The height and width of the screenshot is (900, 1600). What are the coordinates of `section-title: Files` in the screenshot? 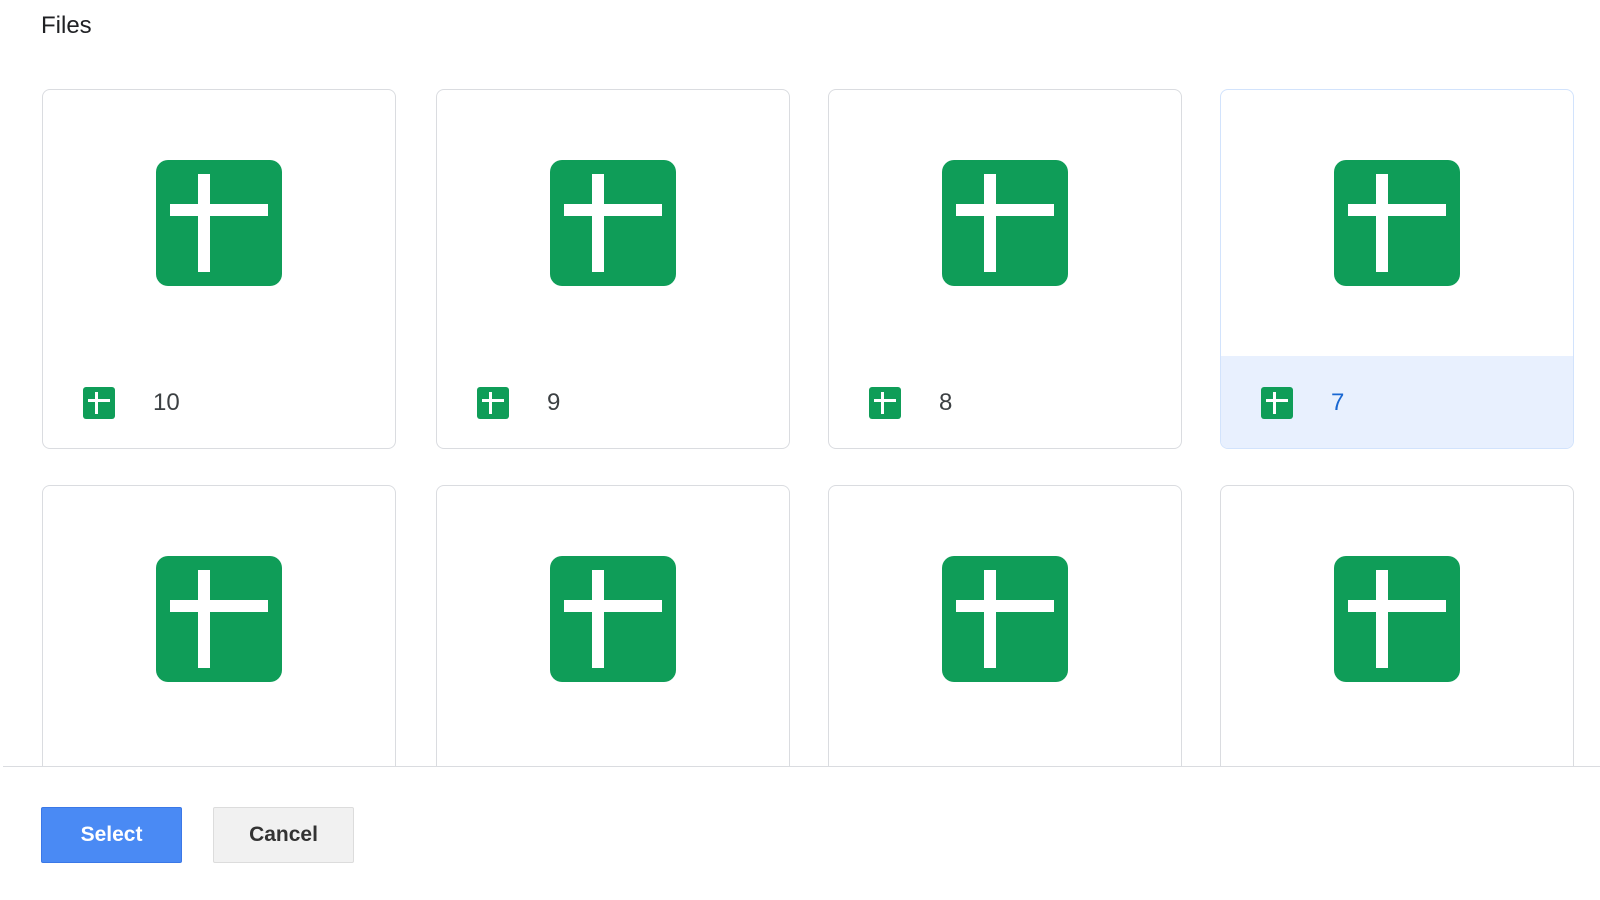 It's located at (66, 25).